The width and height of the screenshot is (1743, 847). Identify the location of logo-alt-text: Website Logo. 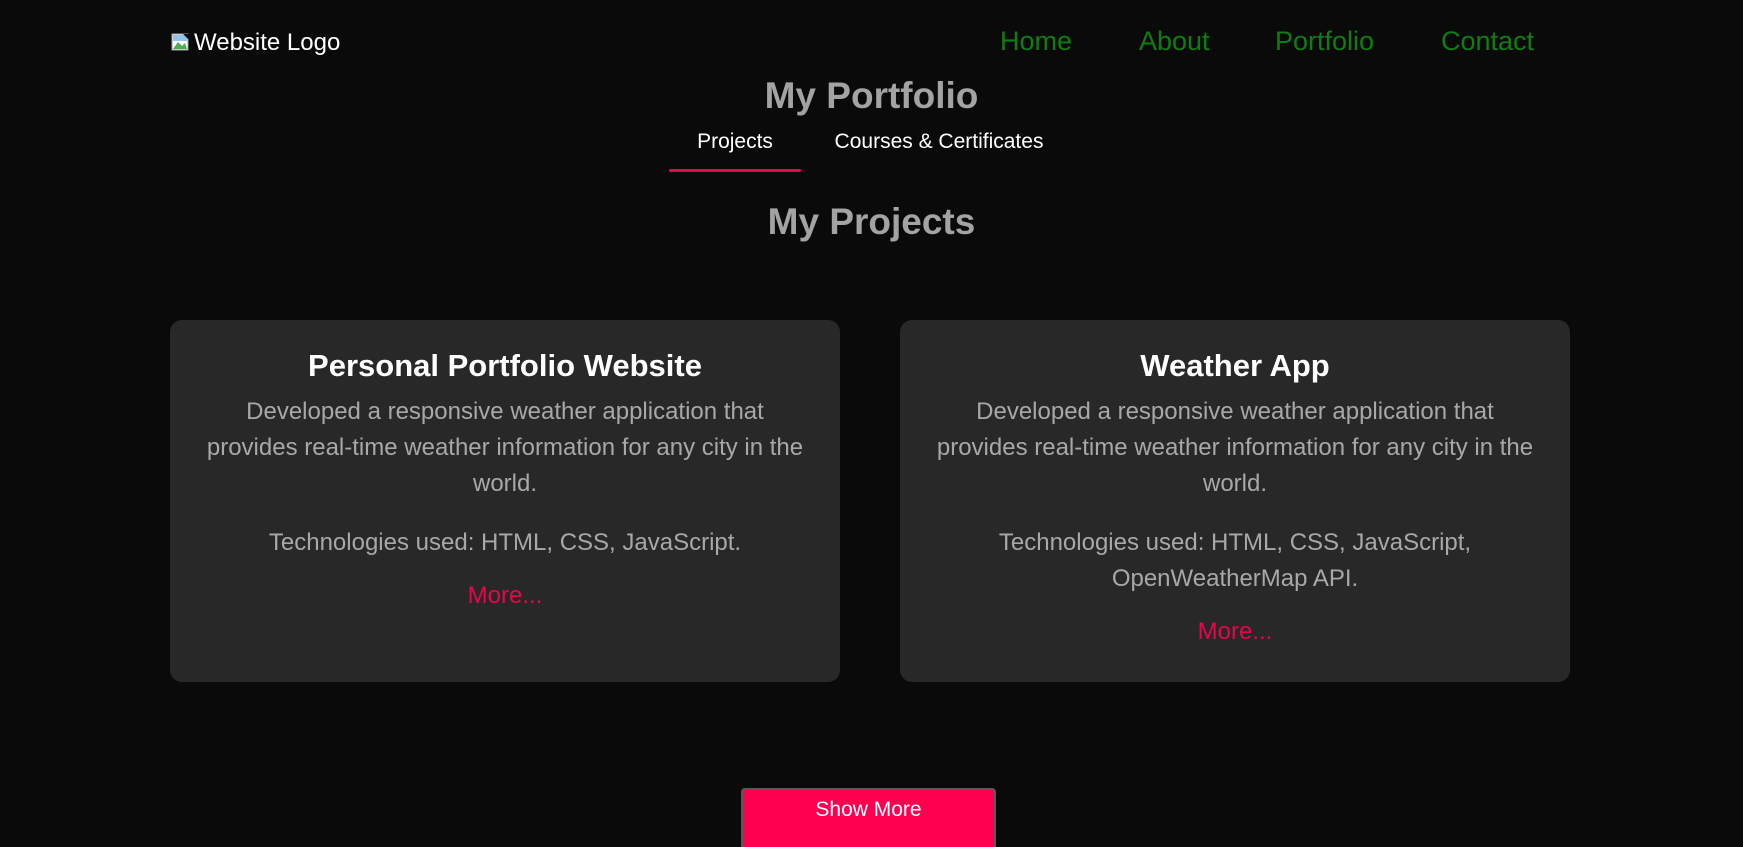
(267, 42).